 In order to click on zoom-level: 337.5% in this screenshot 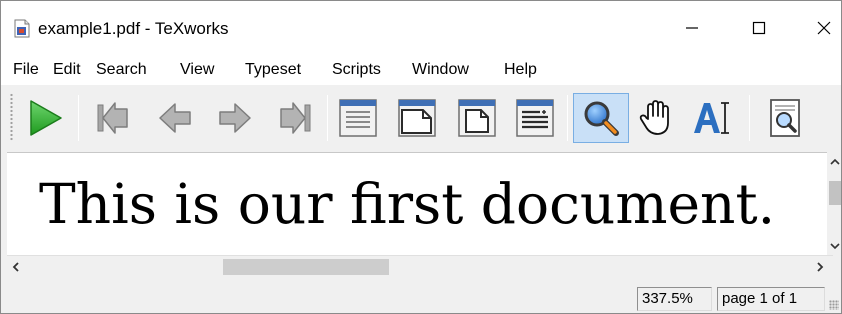, I will do `click(674, 299)`.